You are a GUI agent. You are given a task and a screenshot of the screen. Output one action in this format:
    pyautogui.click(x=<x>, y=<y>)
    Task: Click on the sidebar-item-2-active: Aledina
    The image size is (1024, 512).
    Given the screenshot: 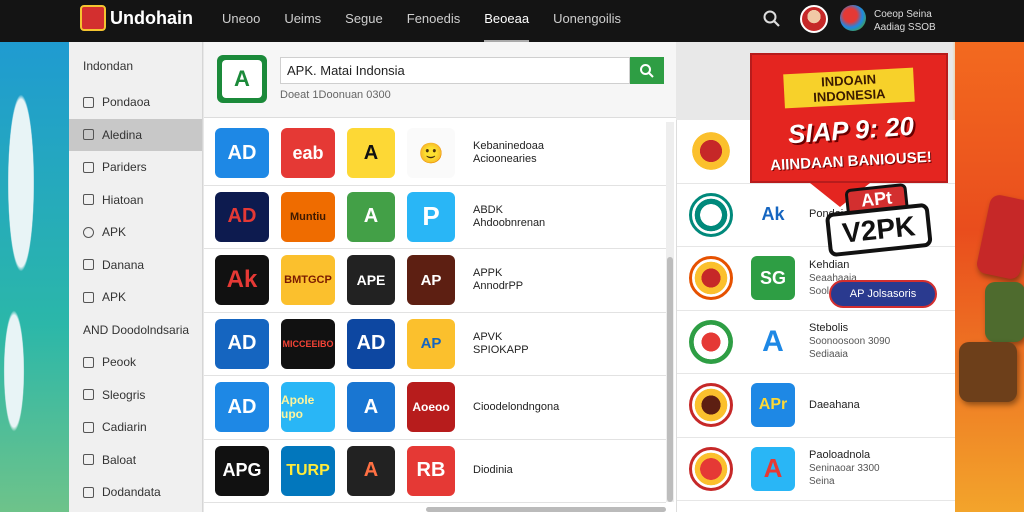 What is the action you would take?
    pyautogui.click(x=135, y=134)
    